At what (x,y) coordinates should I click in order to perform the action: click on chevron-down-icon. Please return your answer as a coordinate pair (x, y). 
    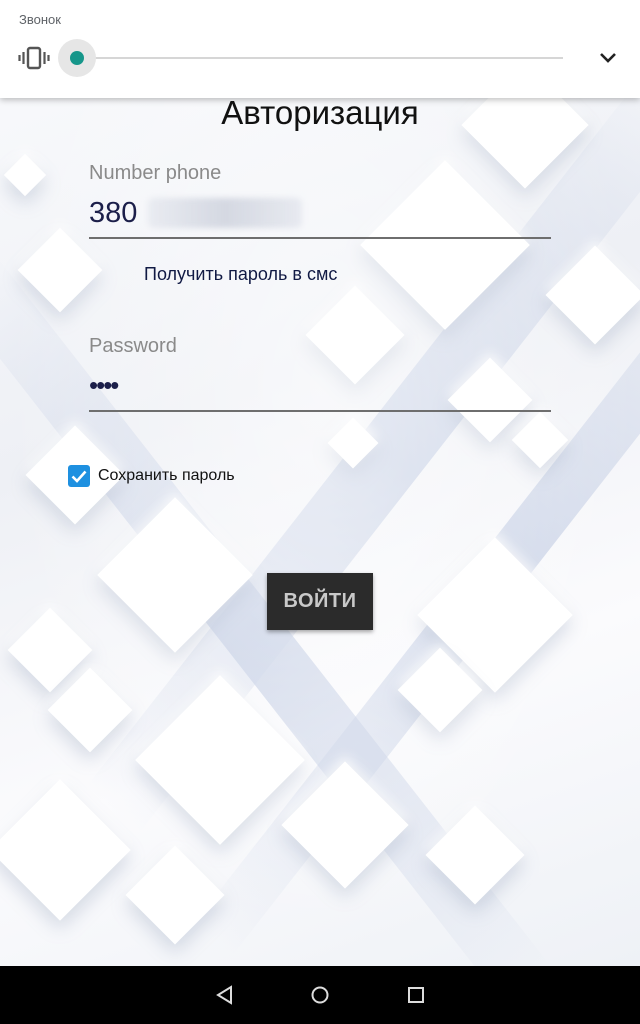
    Looking at the image, I should click on (608, 58).